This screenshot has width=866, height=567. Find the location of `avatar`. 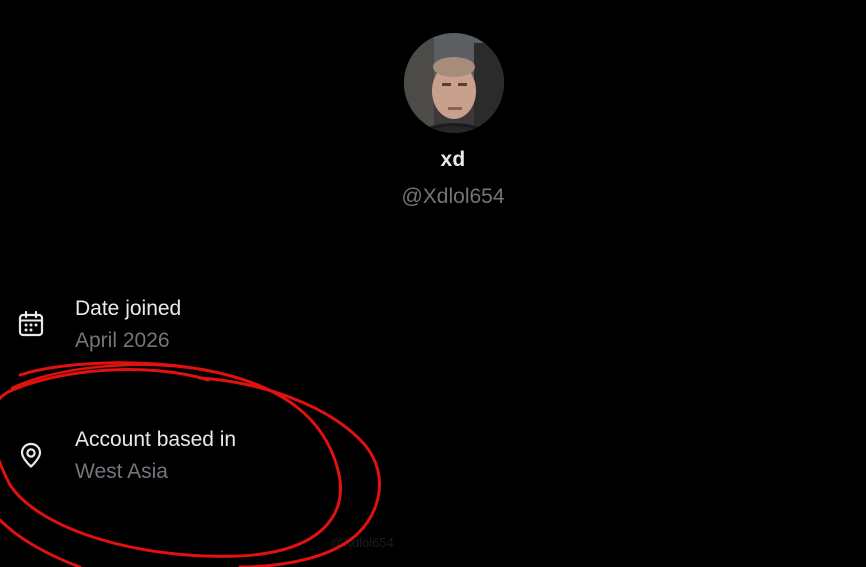

avatar is located at coordinates (454, 83).